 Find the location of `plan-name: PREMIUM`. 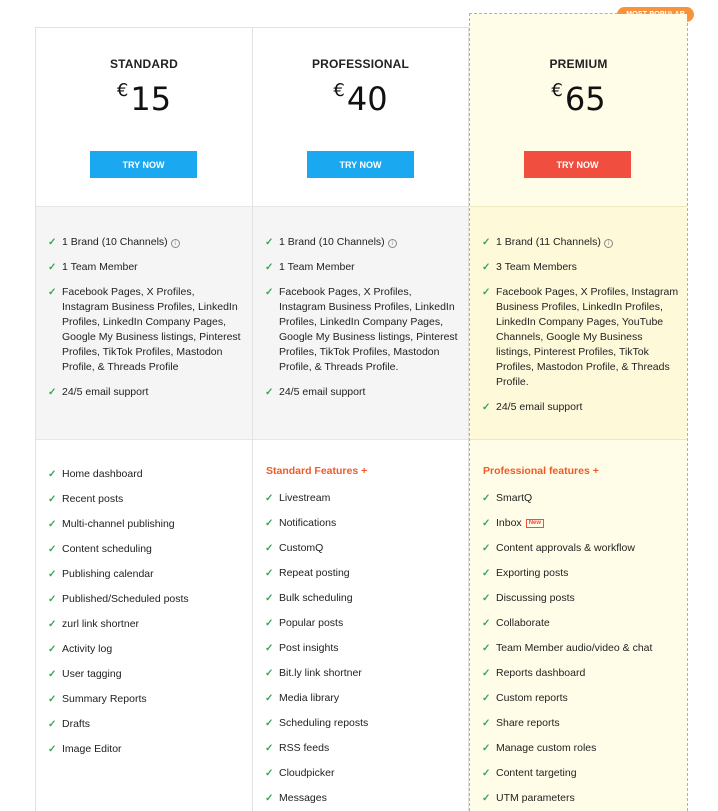

plan-name: PREMIUM is located at coordinates (578, 64).